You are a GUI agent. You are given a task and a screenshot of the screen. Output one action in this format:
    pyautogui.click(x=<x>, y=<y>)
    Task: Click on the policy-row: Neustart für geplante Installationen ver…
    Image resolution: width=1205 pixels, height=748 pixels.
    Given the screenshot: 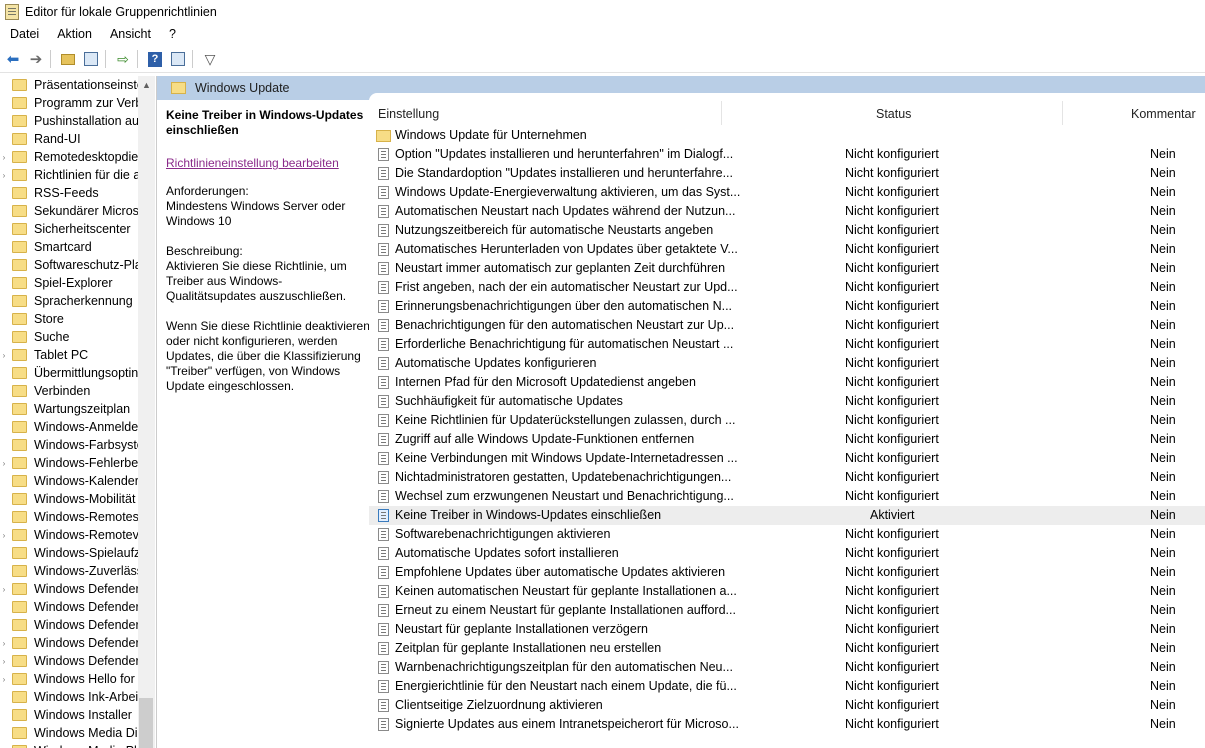 What is the action you would take?
    pyautogui.click(x=787, y=629)
    